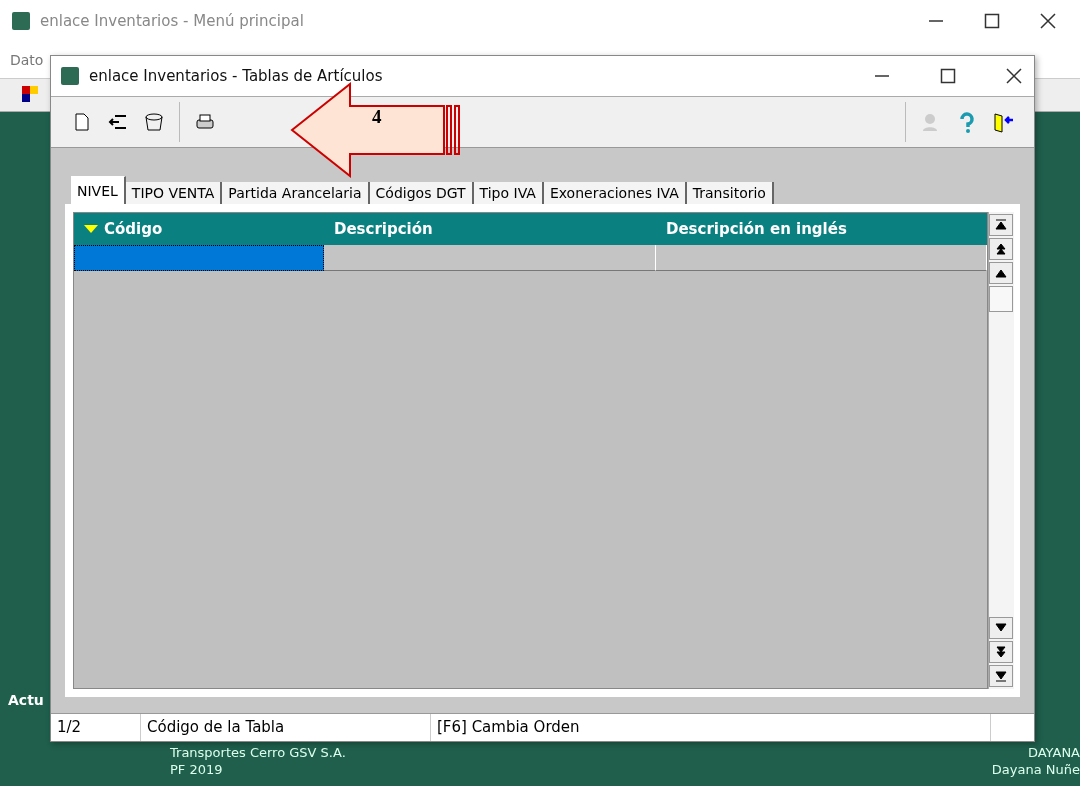 The image size is (1080, 786). Describe the element at coordinates (286, 727) in the screenshot. I see `status-field: Código de la Tabla` at that location.